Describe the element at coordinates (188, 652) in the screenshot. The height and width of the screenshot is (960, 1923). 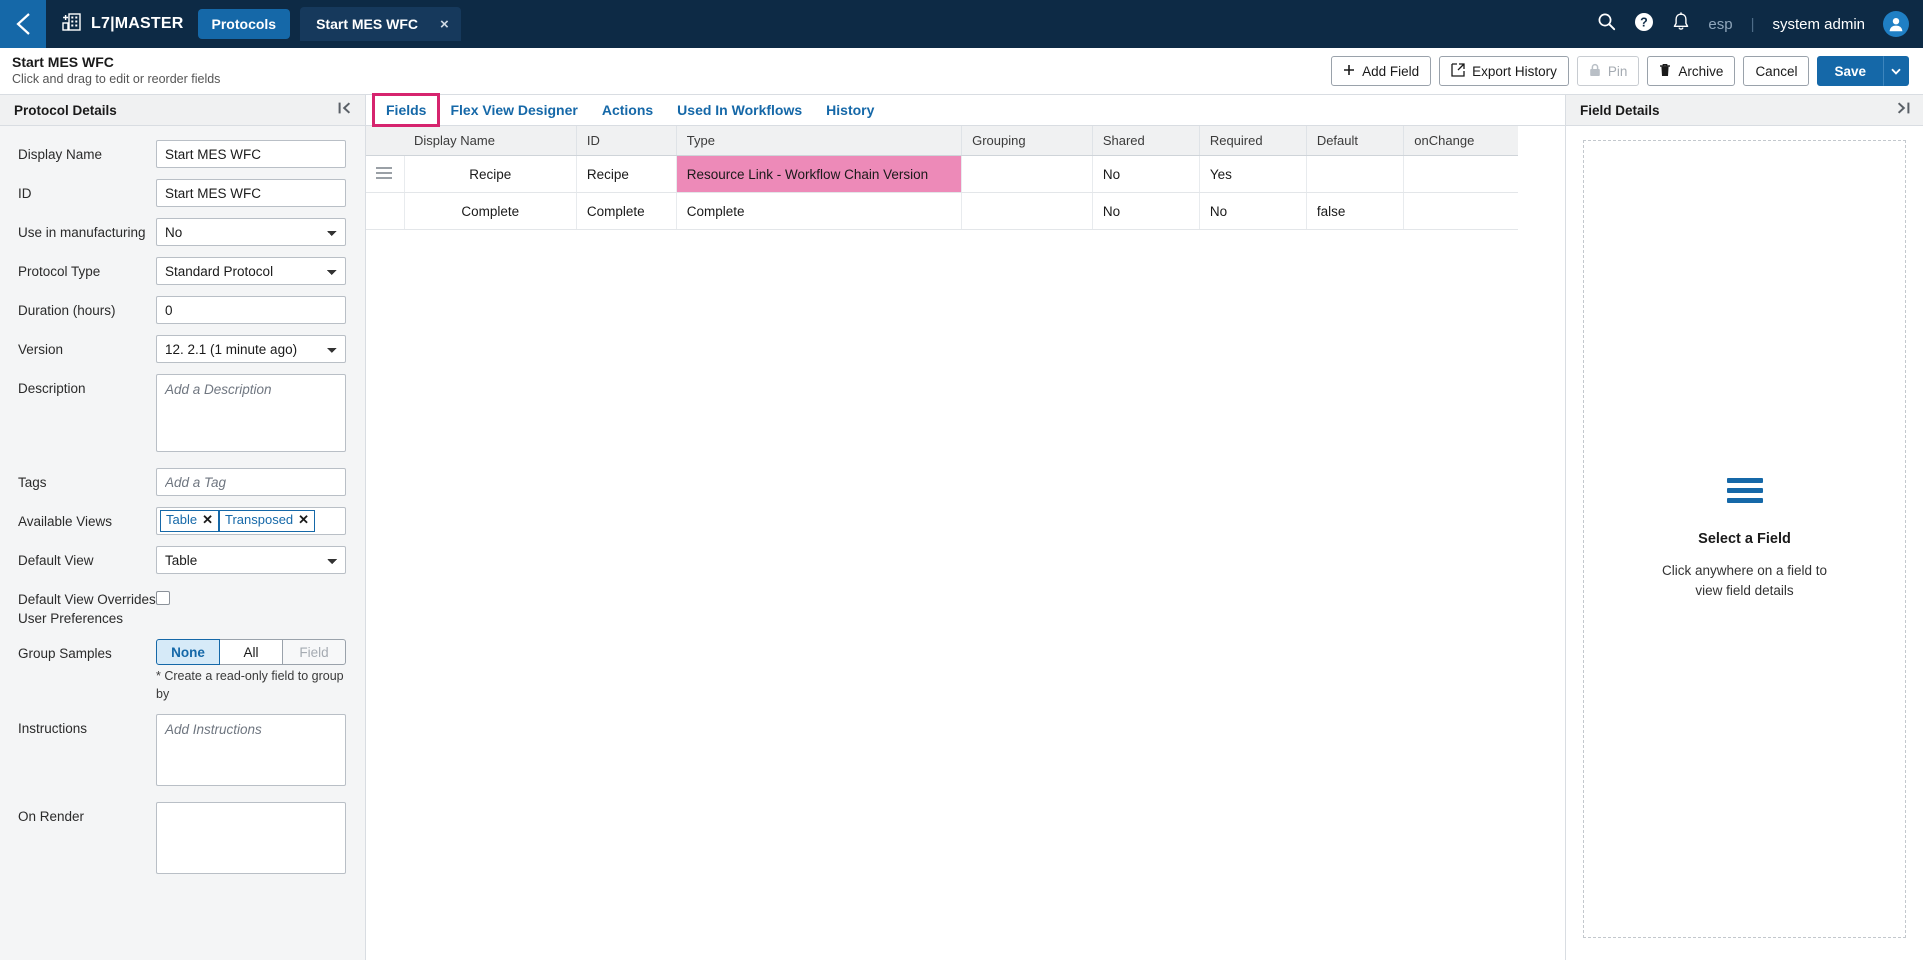
I see `group-samples-option-none: None` at that location.